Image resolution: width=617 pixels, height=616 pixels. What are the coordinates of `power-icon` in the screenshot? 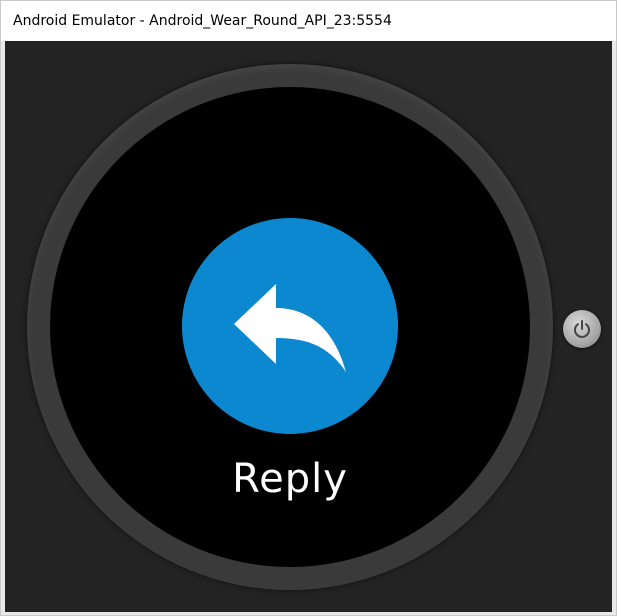 It's located at (582, 329).